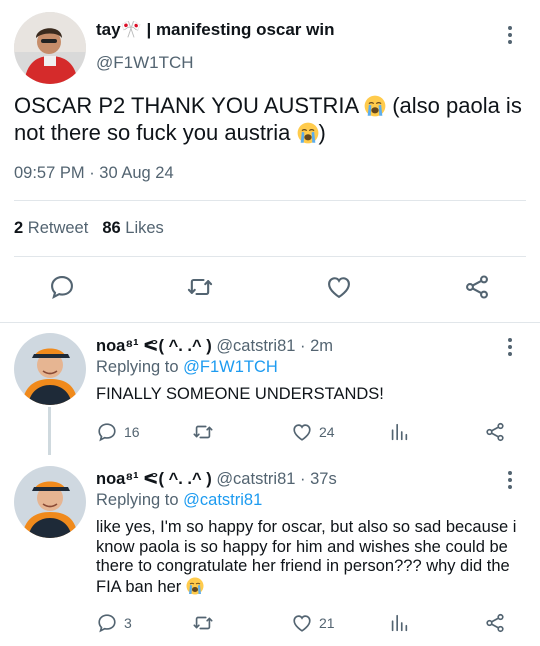 The height and width of the screenshot is (646, 540). Describe the element at coordinates (118, 432) in the screenshot. I see `reply-button: 16` at that location.